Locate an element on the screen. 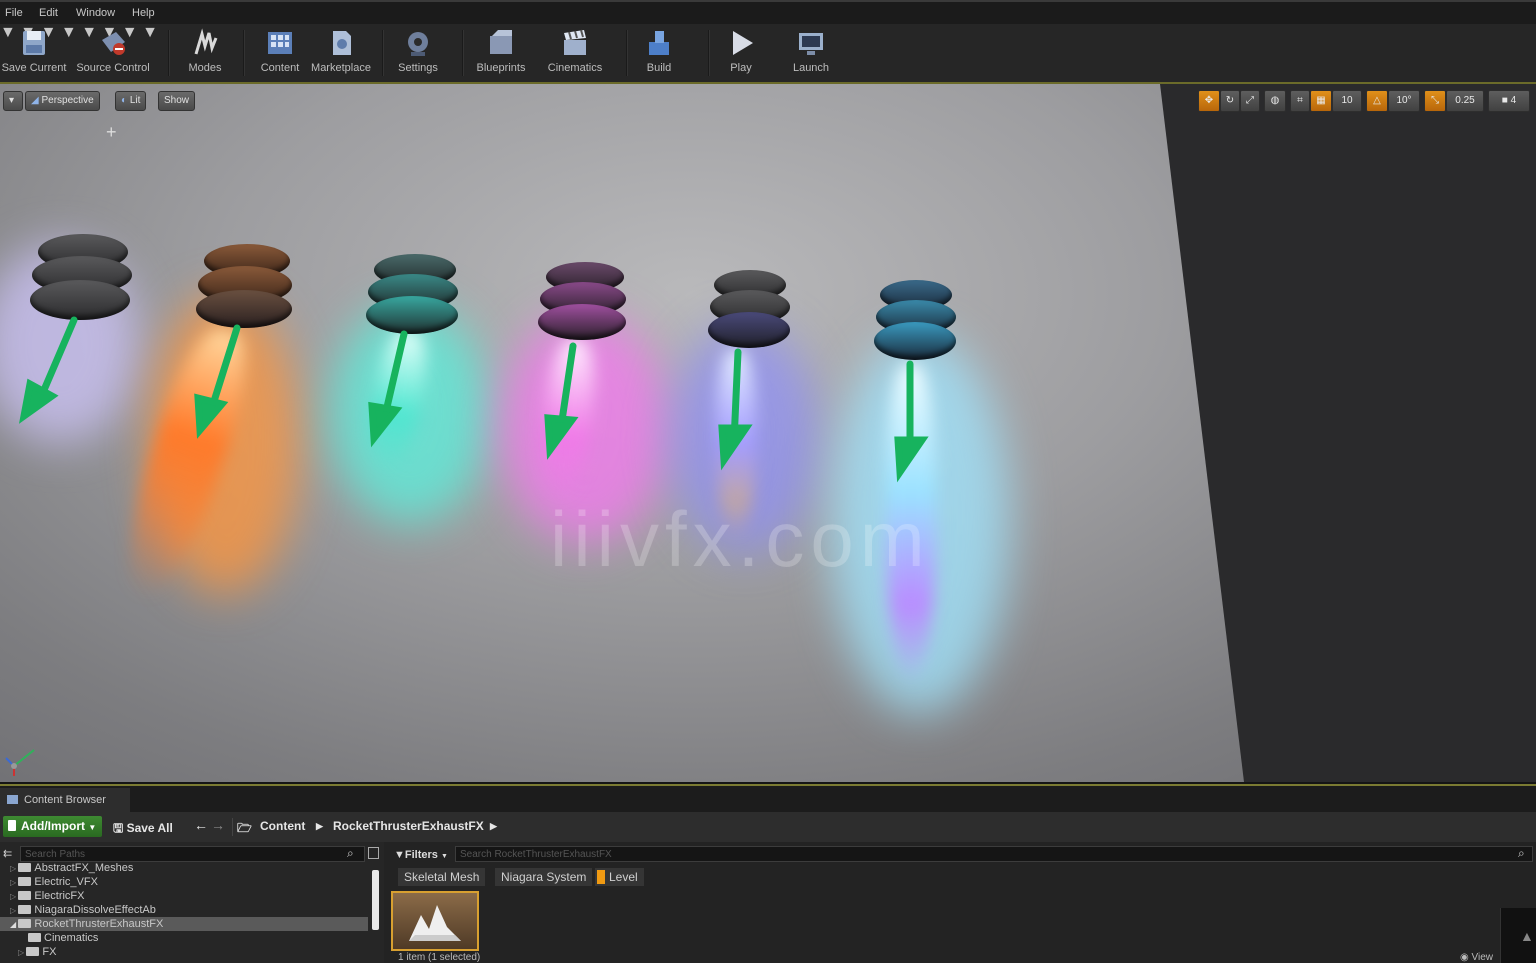  breadcrumb-rocketthrusterexhaustfx: RocketThrusterExhaustFX is located at coordinates (408, 826).